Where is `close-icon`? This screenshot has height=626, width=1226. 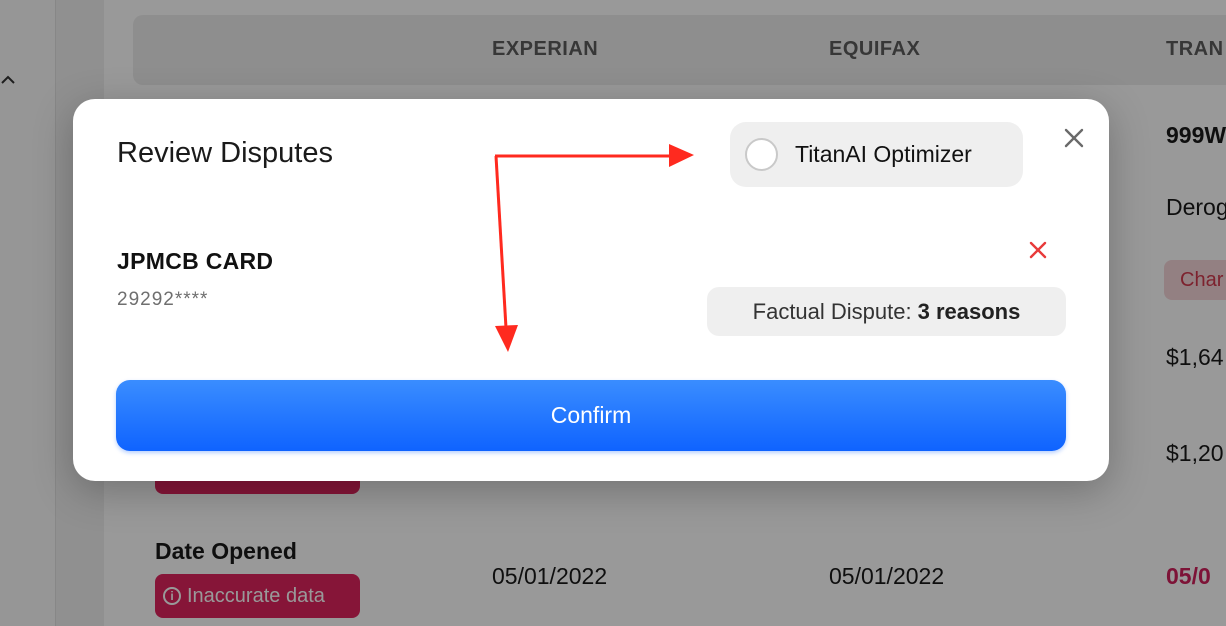 close-icon is located at coordinates (1074, 138).